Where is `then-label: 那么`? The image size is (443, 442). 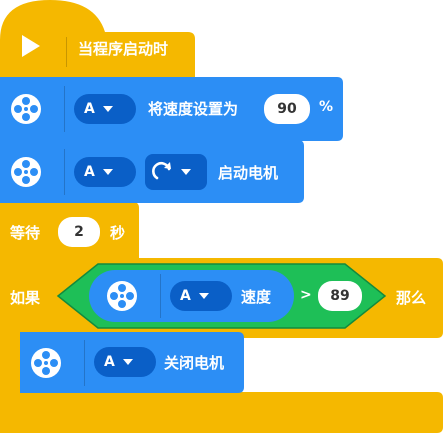 then-label: 那么 is located at coordinates (411, 298).